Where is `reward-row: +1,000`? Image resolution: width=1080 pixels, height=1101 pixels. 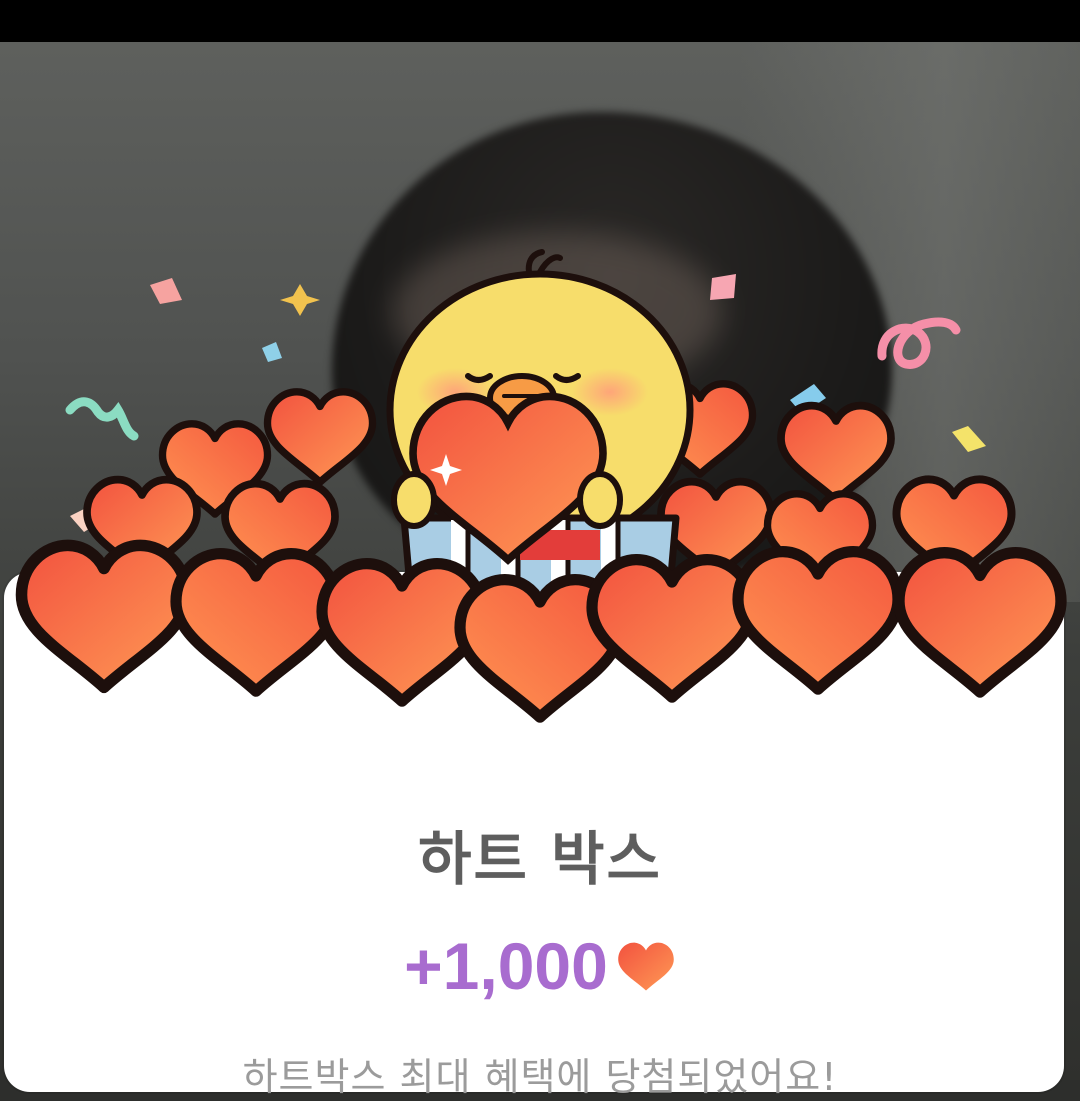
reward-row: +1,000 is located at coordinates (540, 966).